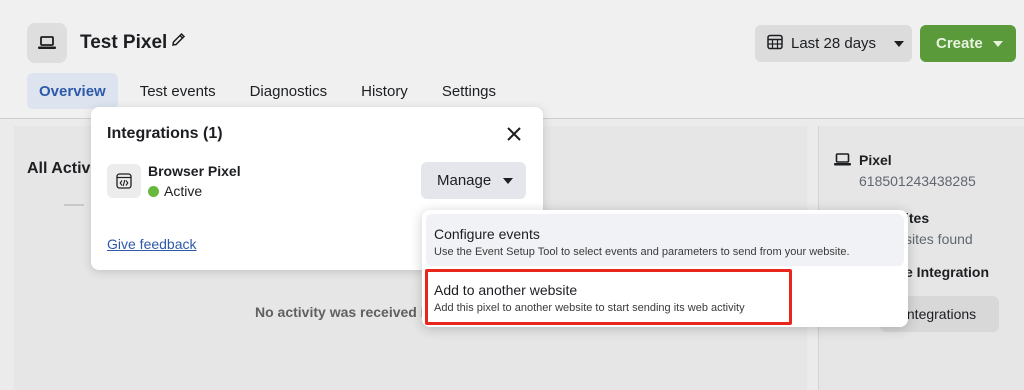 Image resolution: width=1024 pixels, height=390 pixels. Describe the element at coordinates (939, 239) in the screenshot. I see `websites-count: sites found` at that location.